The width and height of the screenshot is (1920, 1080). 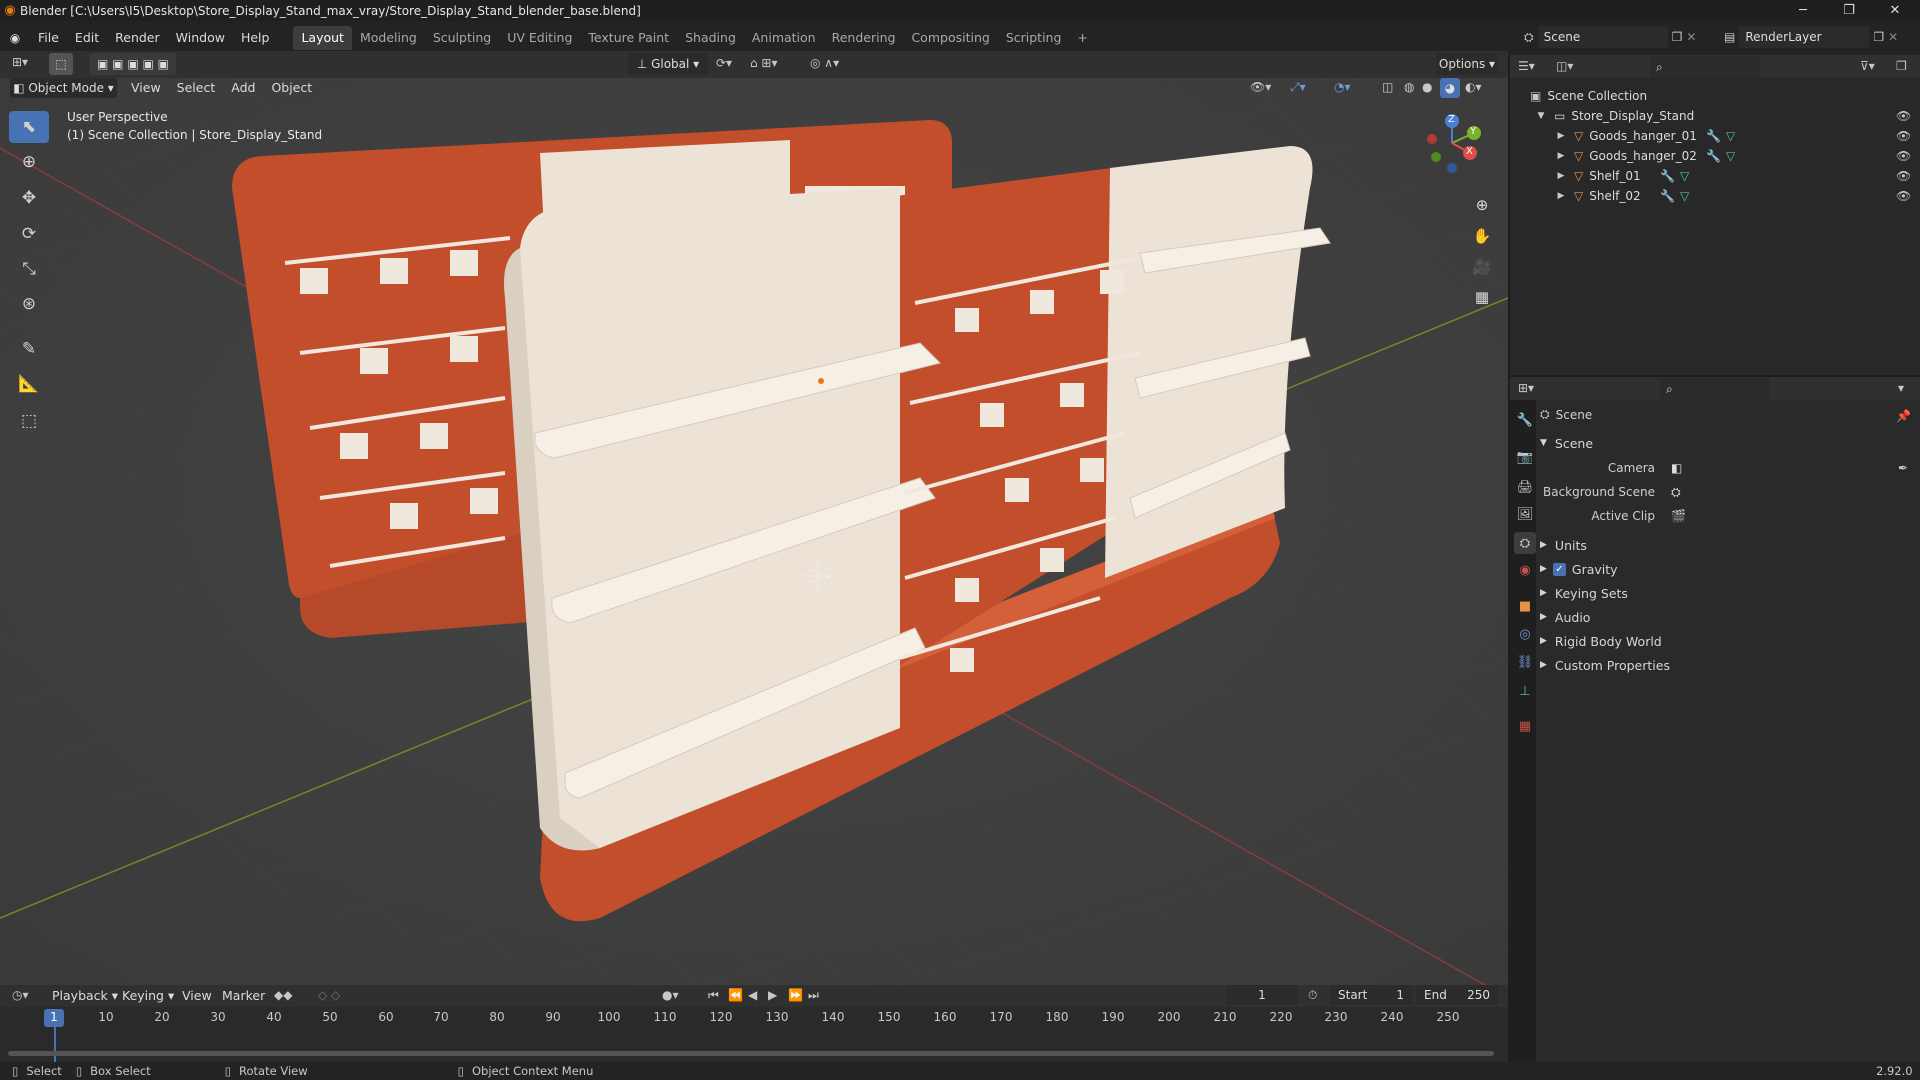 I want to click on viewport-menu-view: View, so click(x=146, y=88).